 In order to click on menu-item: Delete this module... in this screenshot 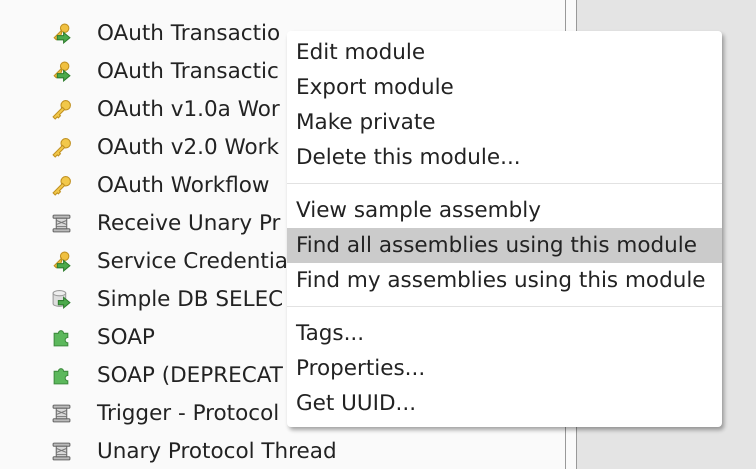, I will do `click(504, 157)`.